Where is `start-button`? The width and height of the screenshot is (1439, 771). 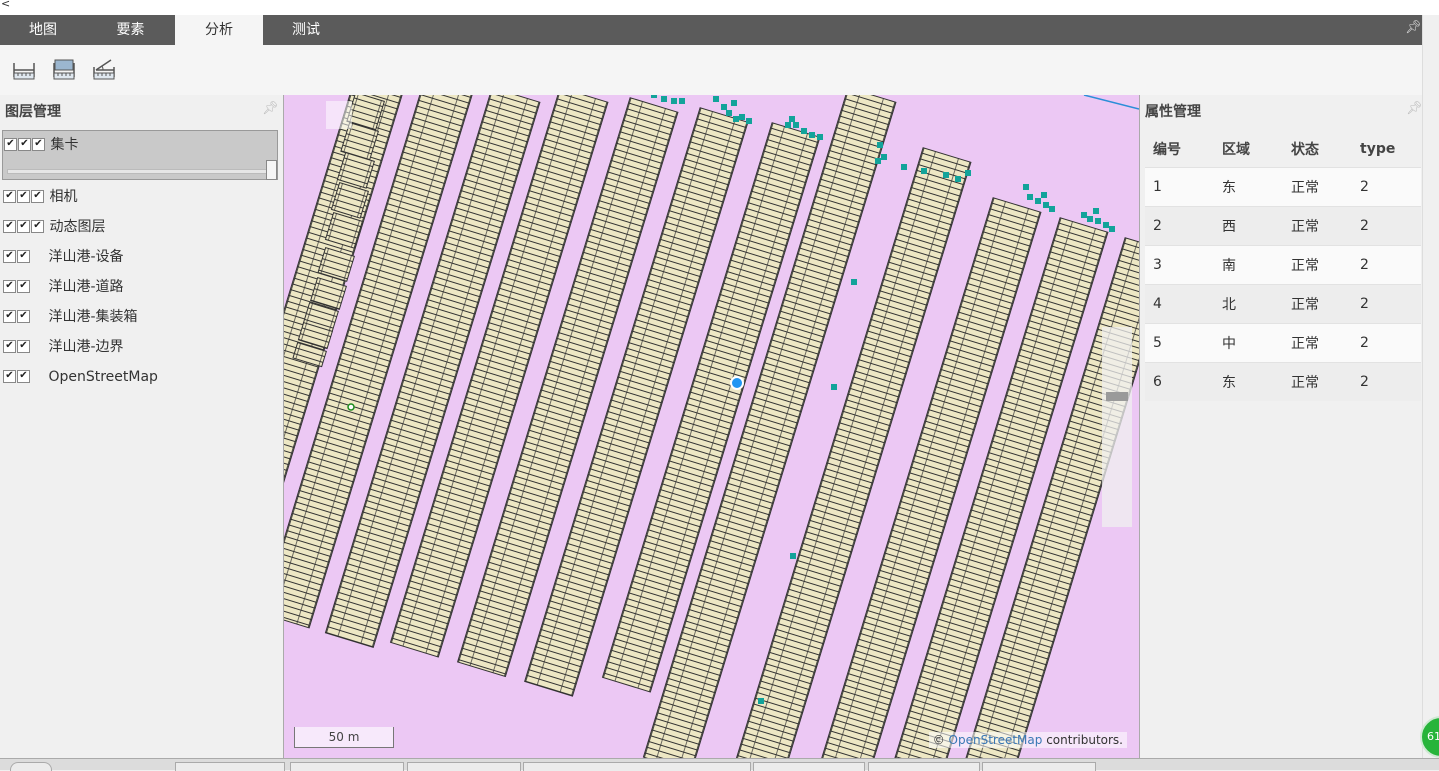 start-button is located at coordinates (31, 766).